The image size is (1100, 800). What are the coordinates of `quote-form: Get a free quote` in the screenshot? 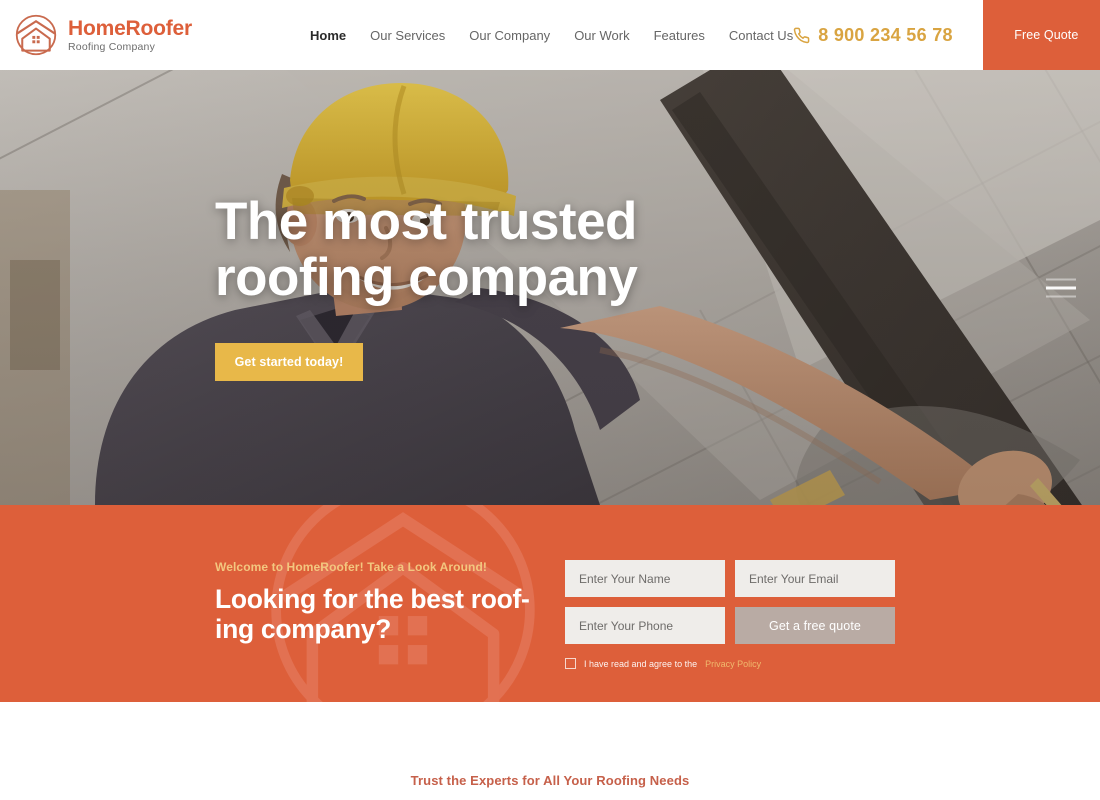 It's located at (730, 602).